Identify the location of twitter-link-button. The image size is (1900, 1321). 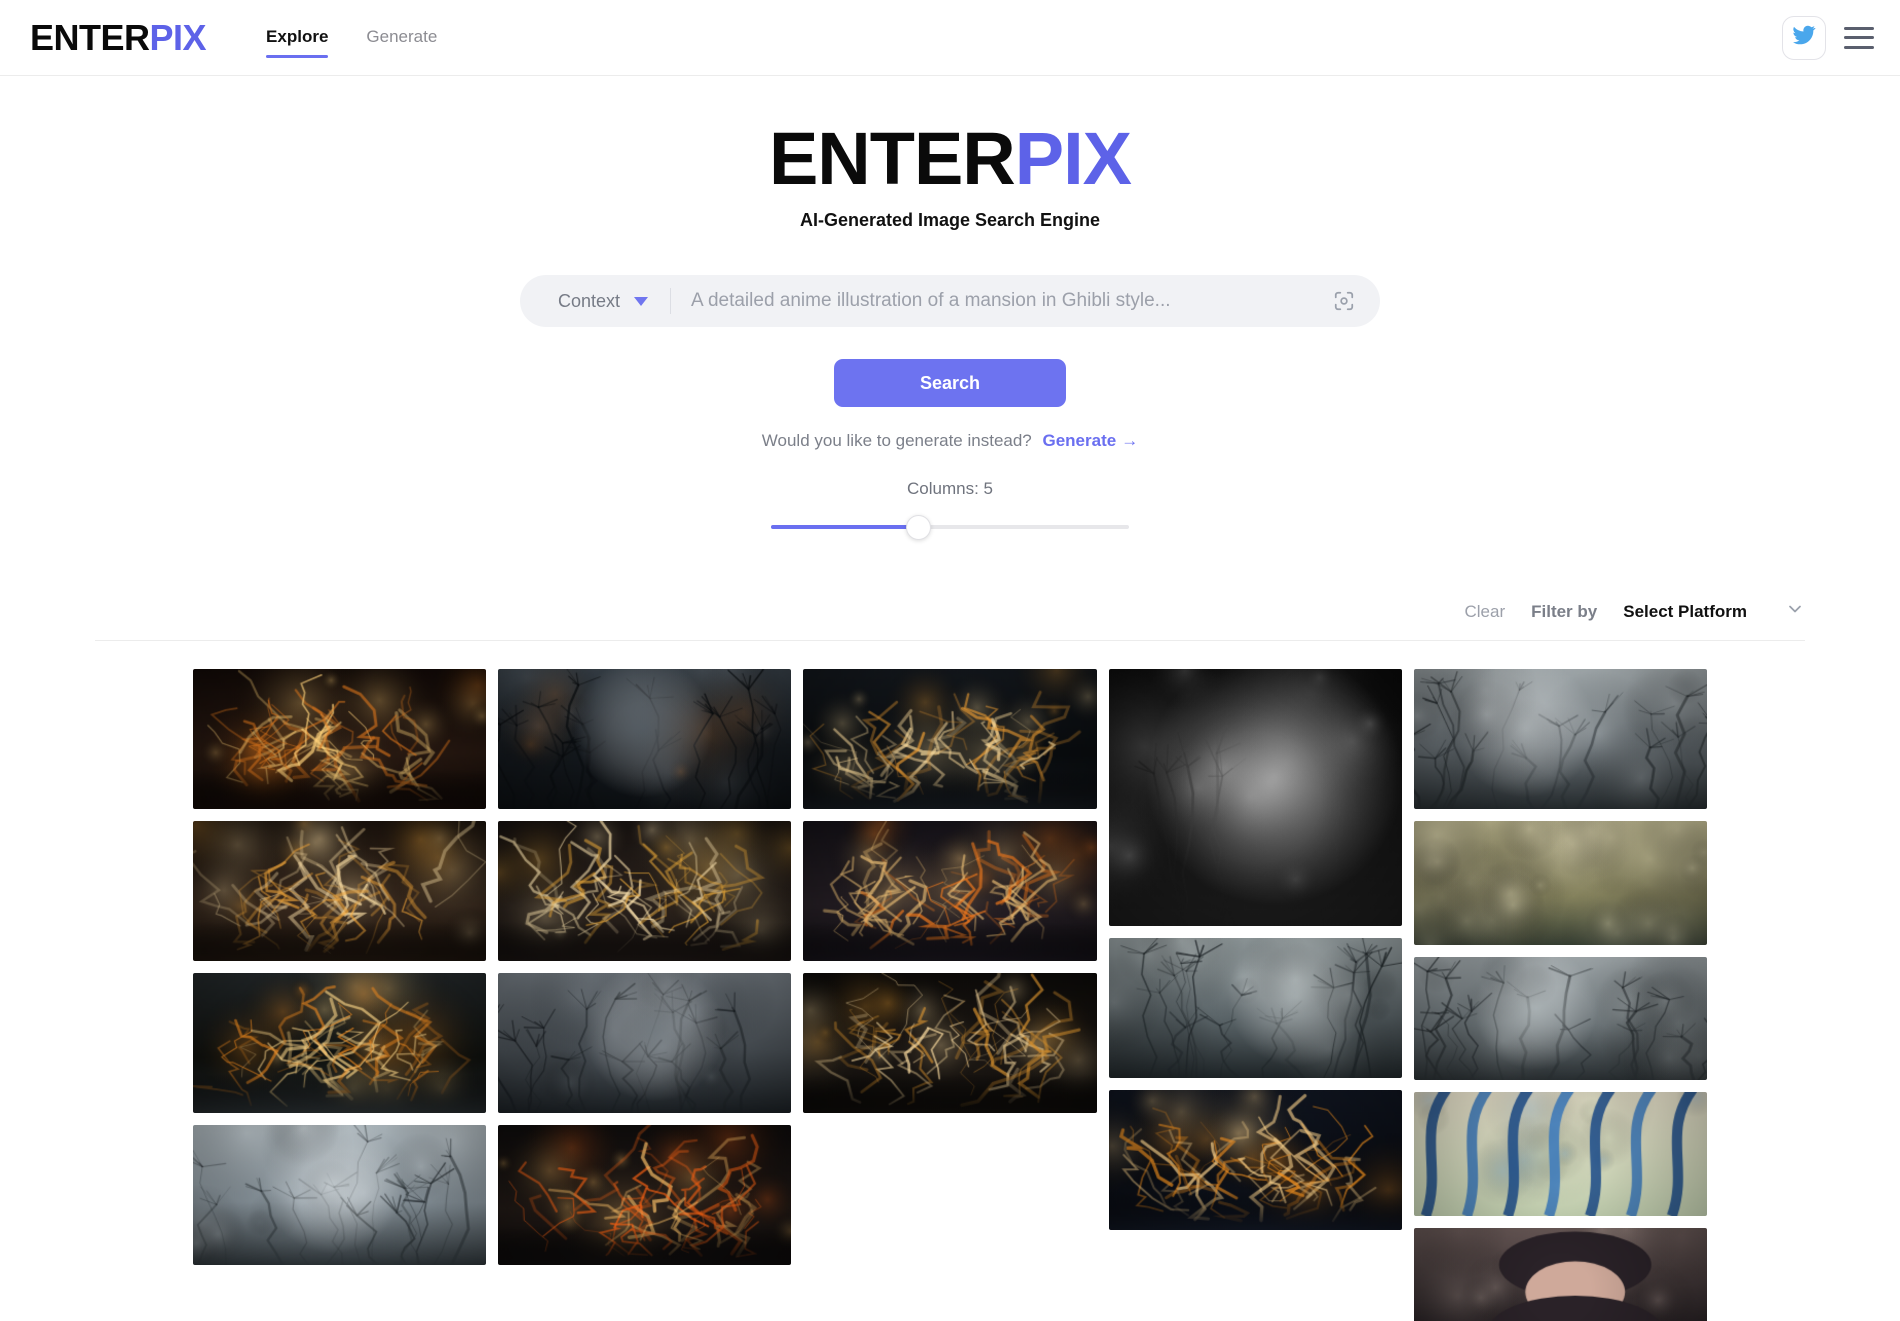
(1804, 37).